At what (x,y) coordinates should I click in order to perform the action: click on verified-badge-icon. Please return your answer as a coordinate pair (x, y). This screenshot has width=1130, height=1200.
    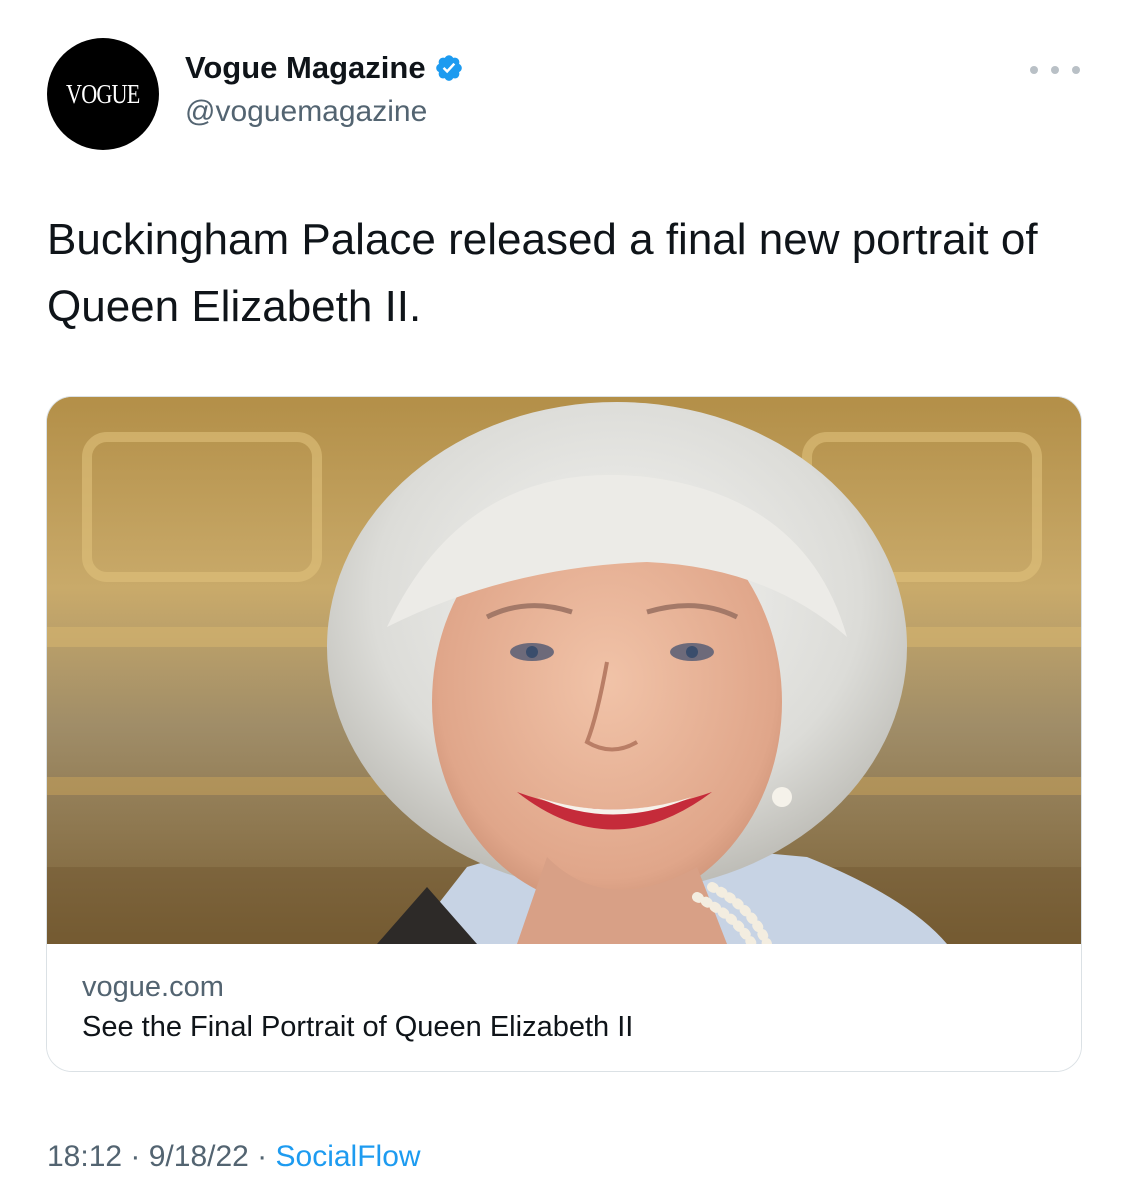
    Looking at the image, I should click on (449, 68).